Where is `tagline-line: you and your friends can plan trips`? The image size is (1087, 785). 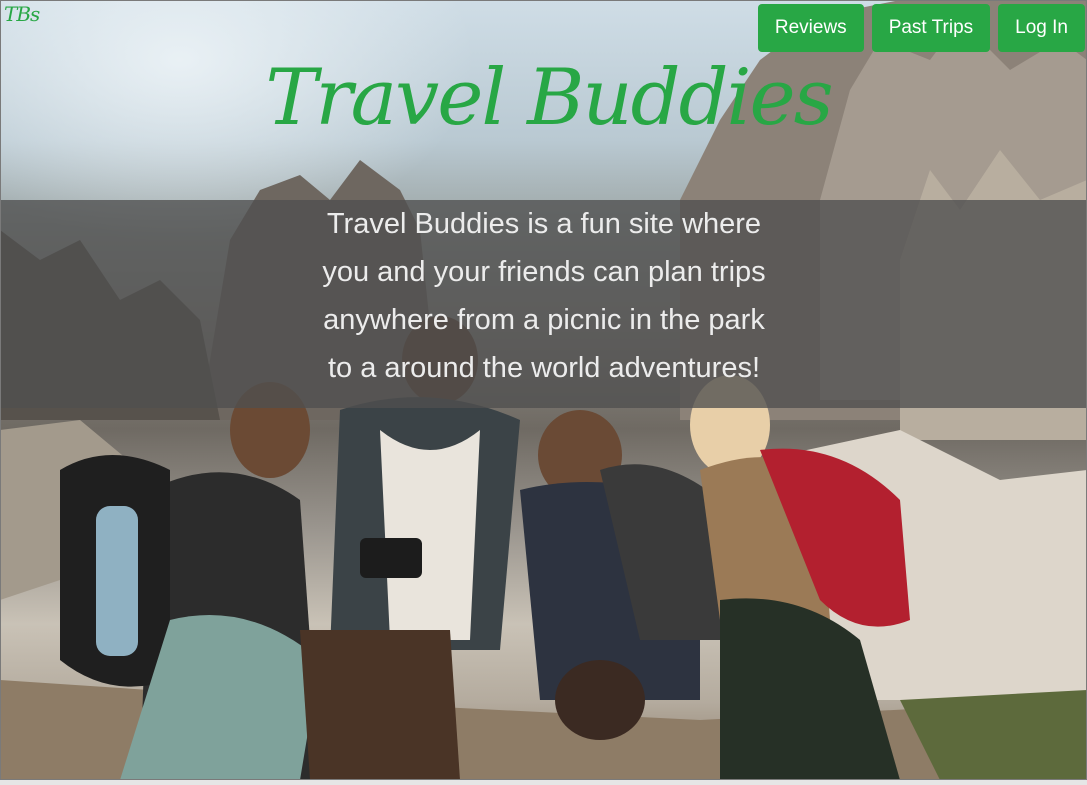 tagline-line: you and your friends can plan trips is located at coordinates (544, 272).